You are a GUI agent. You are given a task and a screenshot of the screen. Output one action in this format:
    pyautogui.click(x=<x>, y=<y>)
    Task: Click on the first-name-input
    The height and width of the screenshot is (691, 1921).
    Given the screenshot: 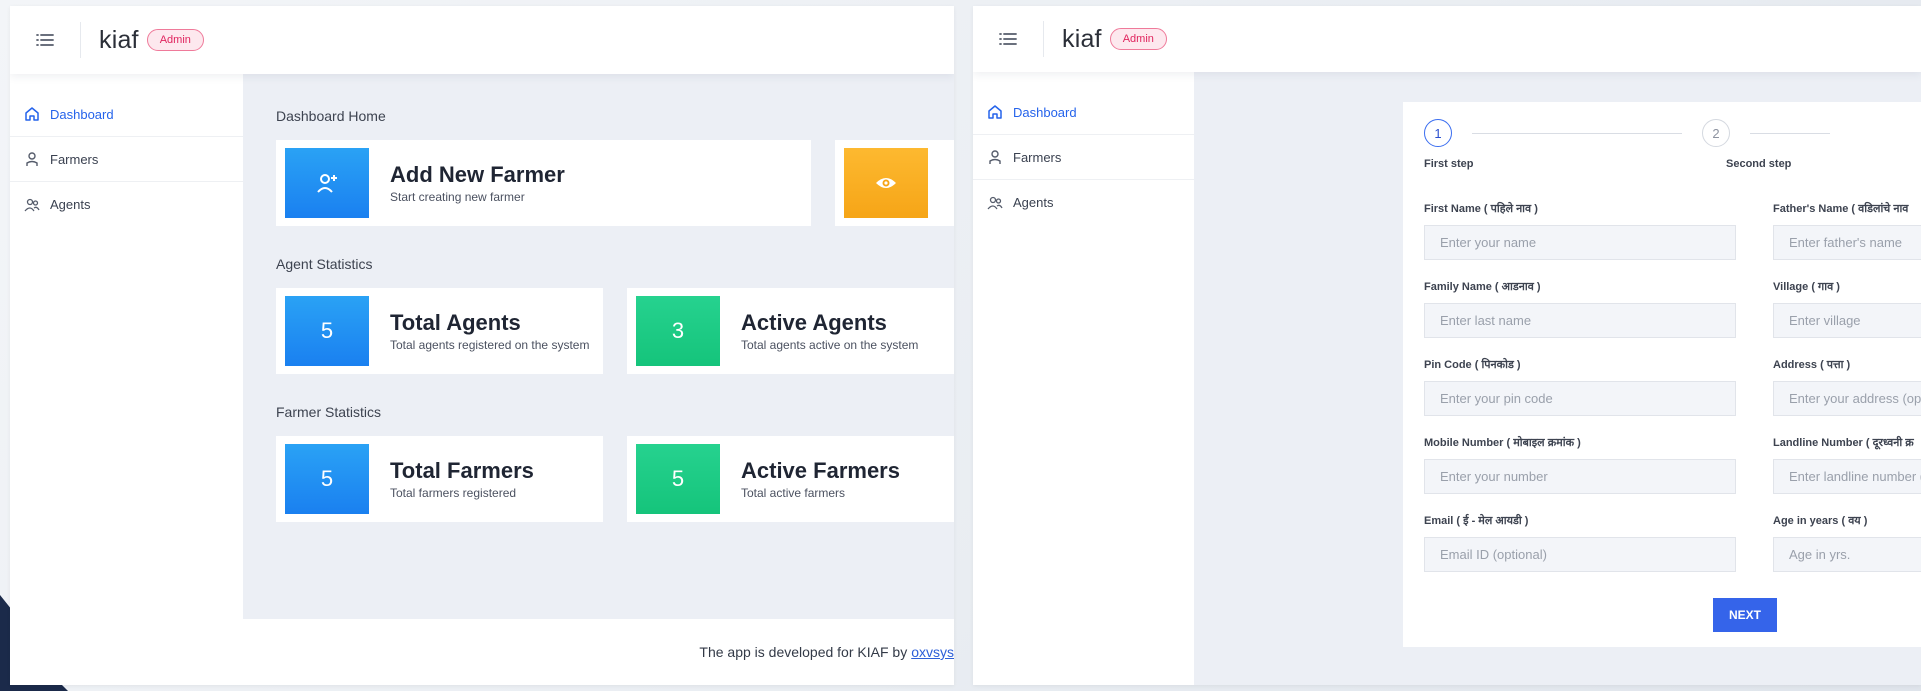 What is the action you would take?
    pyautogui.click(x=1580, y=242)
    